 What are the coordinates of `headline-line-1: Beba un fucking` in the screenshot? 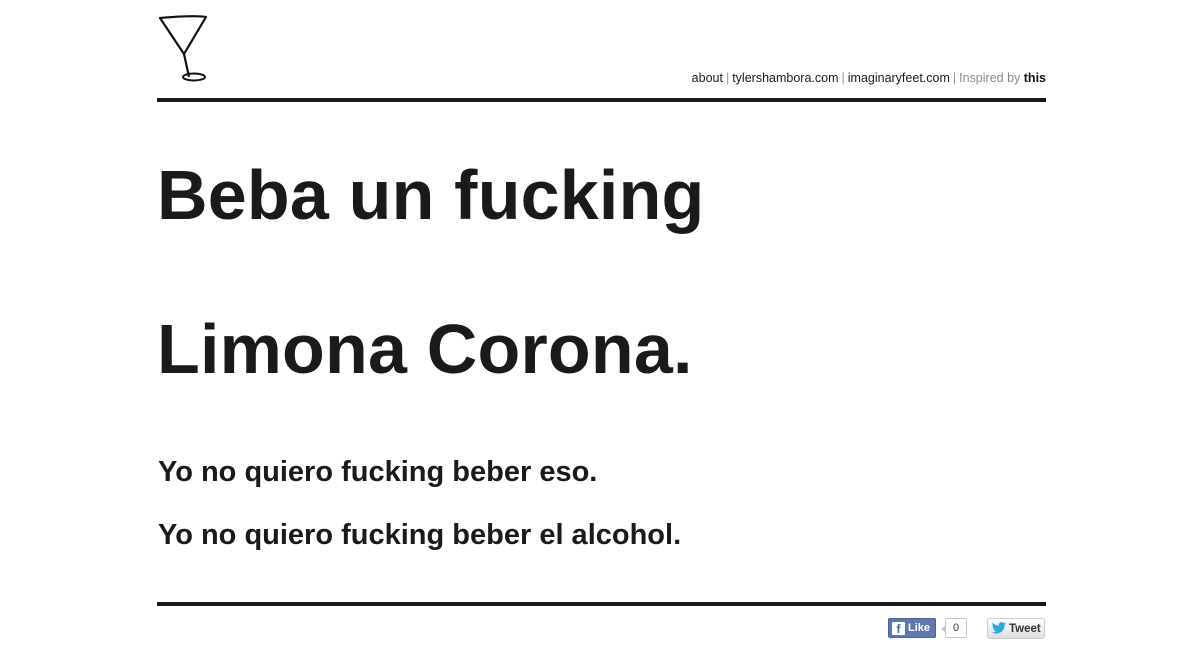 It's located at (431, 195).